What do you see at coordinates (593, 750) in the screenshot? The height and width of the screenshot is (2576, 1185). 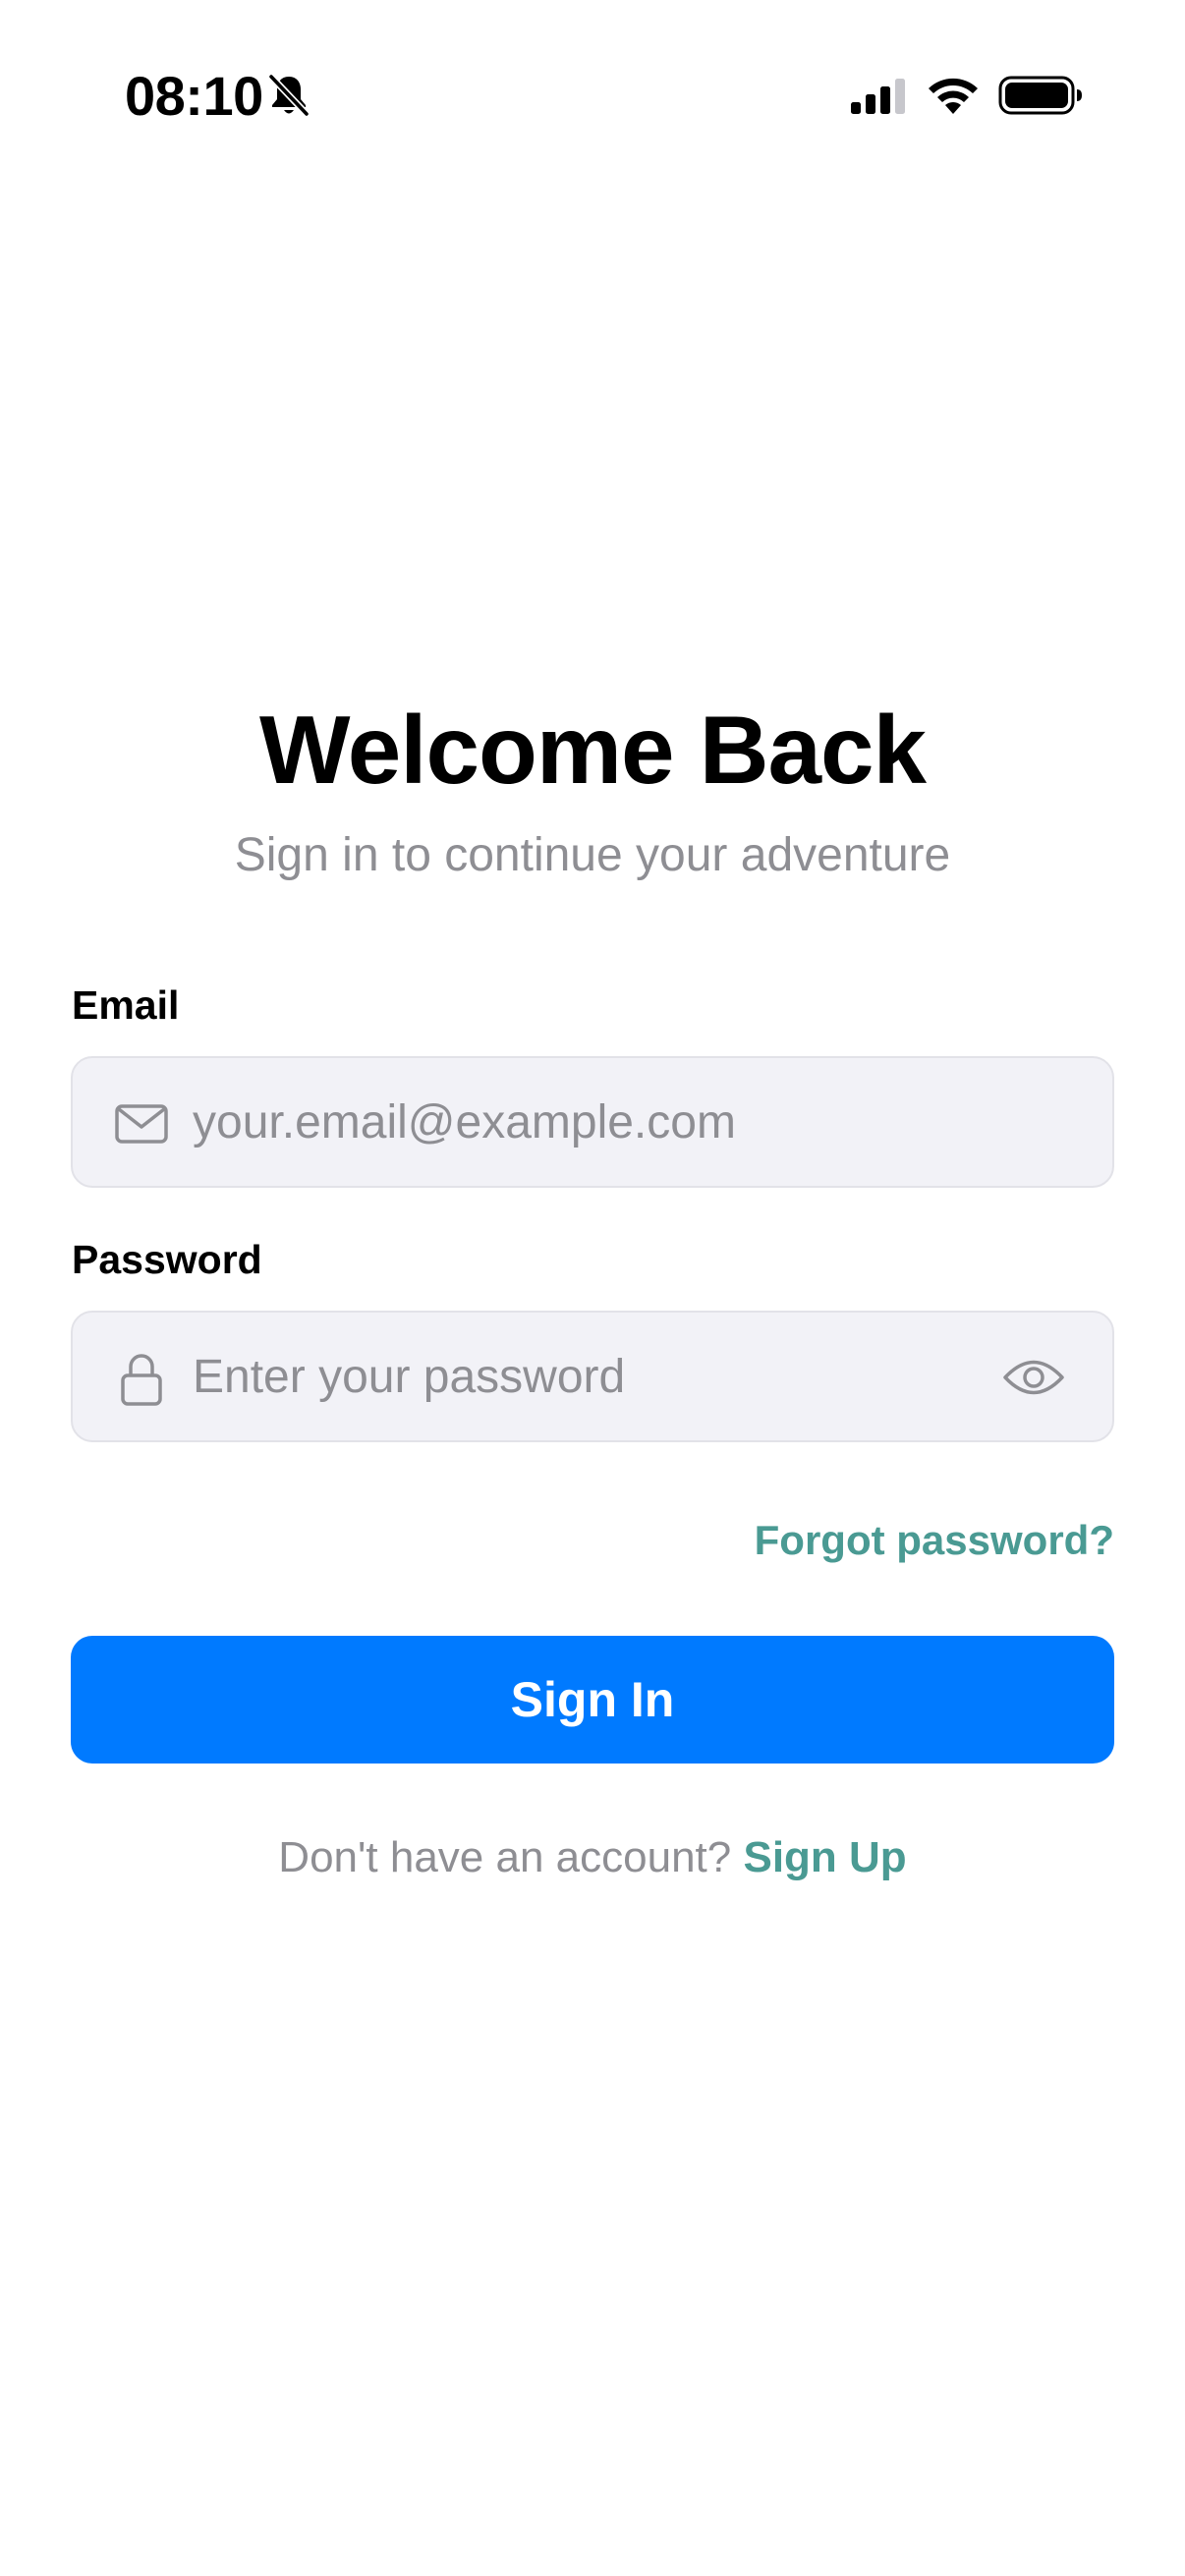 I see `page-title: Welcome Back` at bounding box center [593, 750].